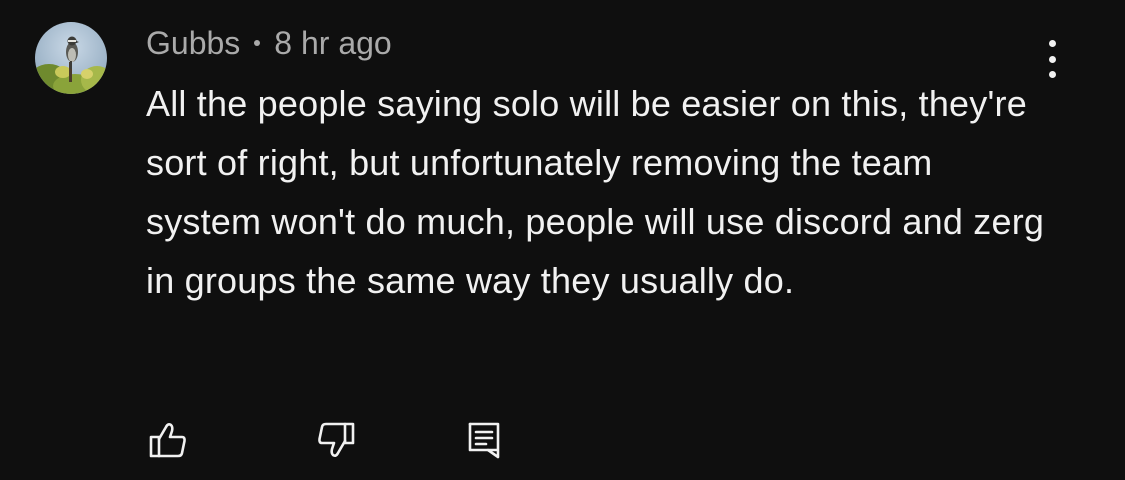 The width and height of the screenshot is (1125, 480). I want to click on reply-button, so click(484, 440).